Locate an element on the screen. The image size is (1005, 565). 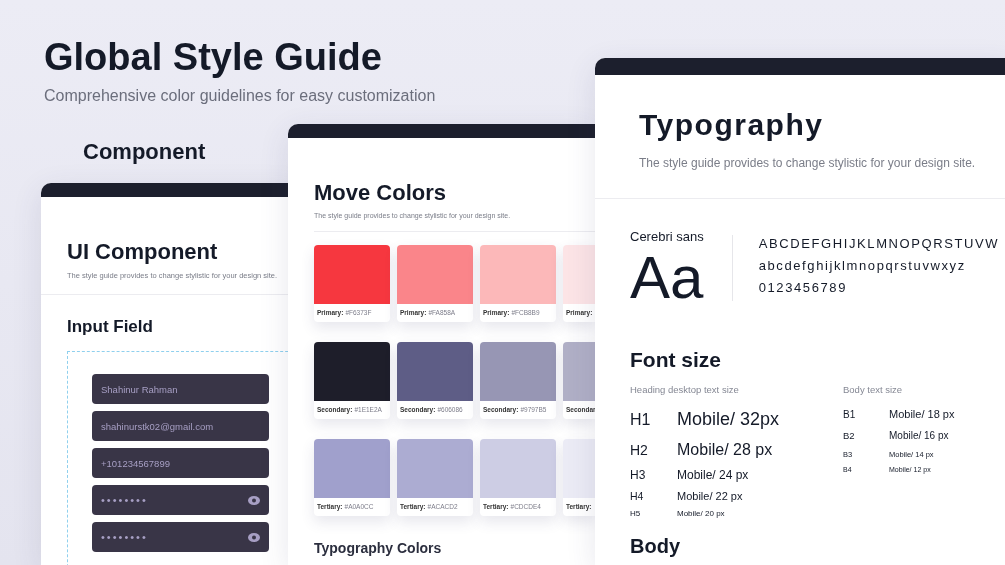
size-sample: Mobile/ 32px is located at coordinates (728, 419).